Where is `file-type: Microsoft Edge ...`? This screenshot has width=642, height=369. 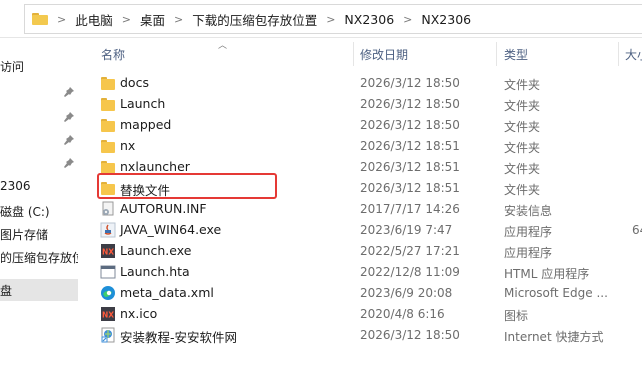 file-type: Microsoft Edge ... is located at coordinates (556, 293).